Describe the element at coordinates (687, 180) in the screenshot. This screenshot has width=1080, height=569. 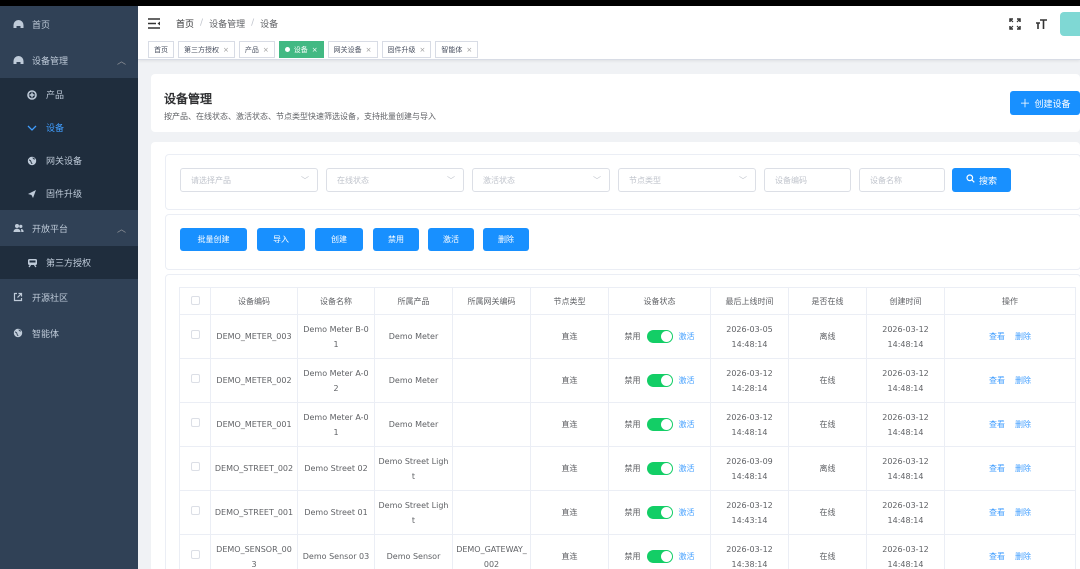
I see `node-type-select: 节点类型 ﹀` at that location.